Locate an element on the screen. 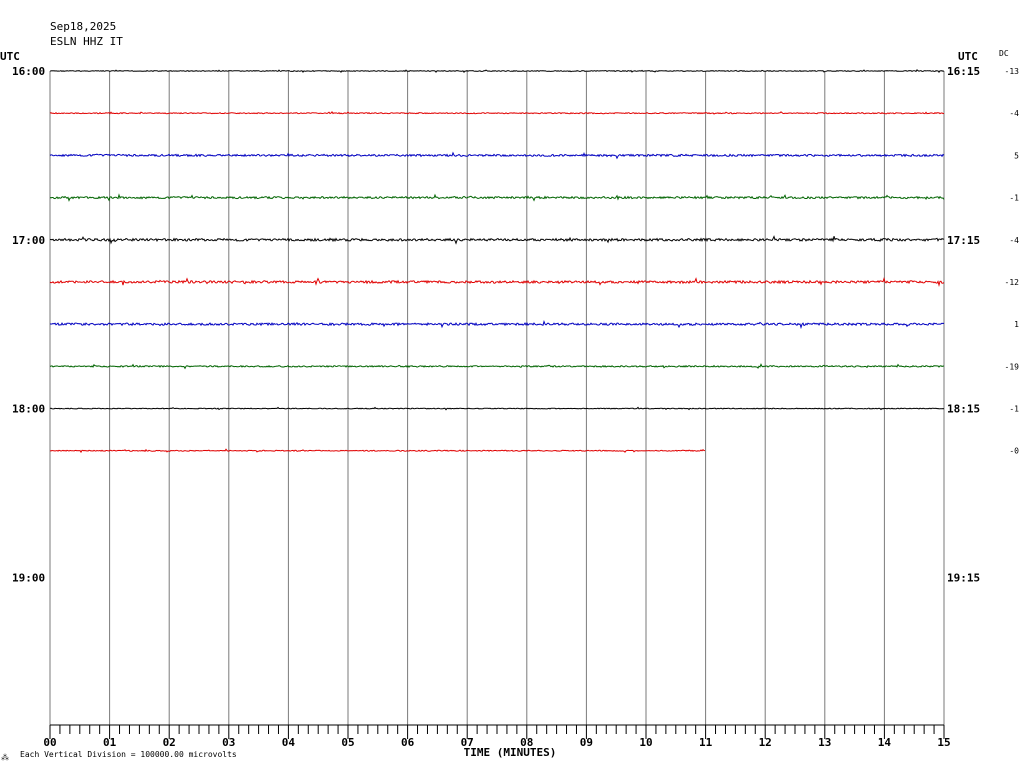 This screenshot has width=1024, height=768. x-tick-label: 01 is located at coordinates (110, 742).